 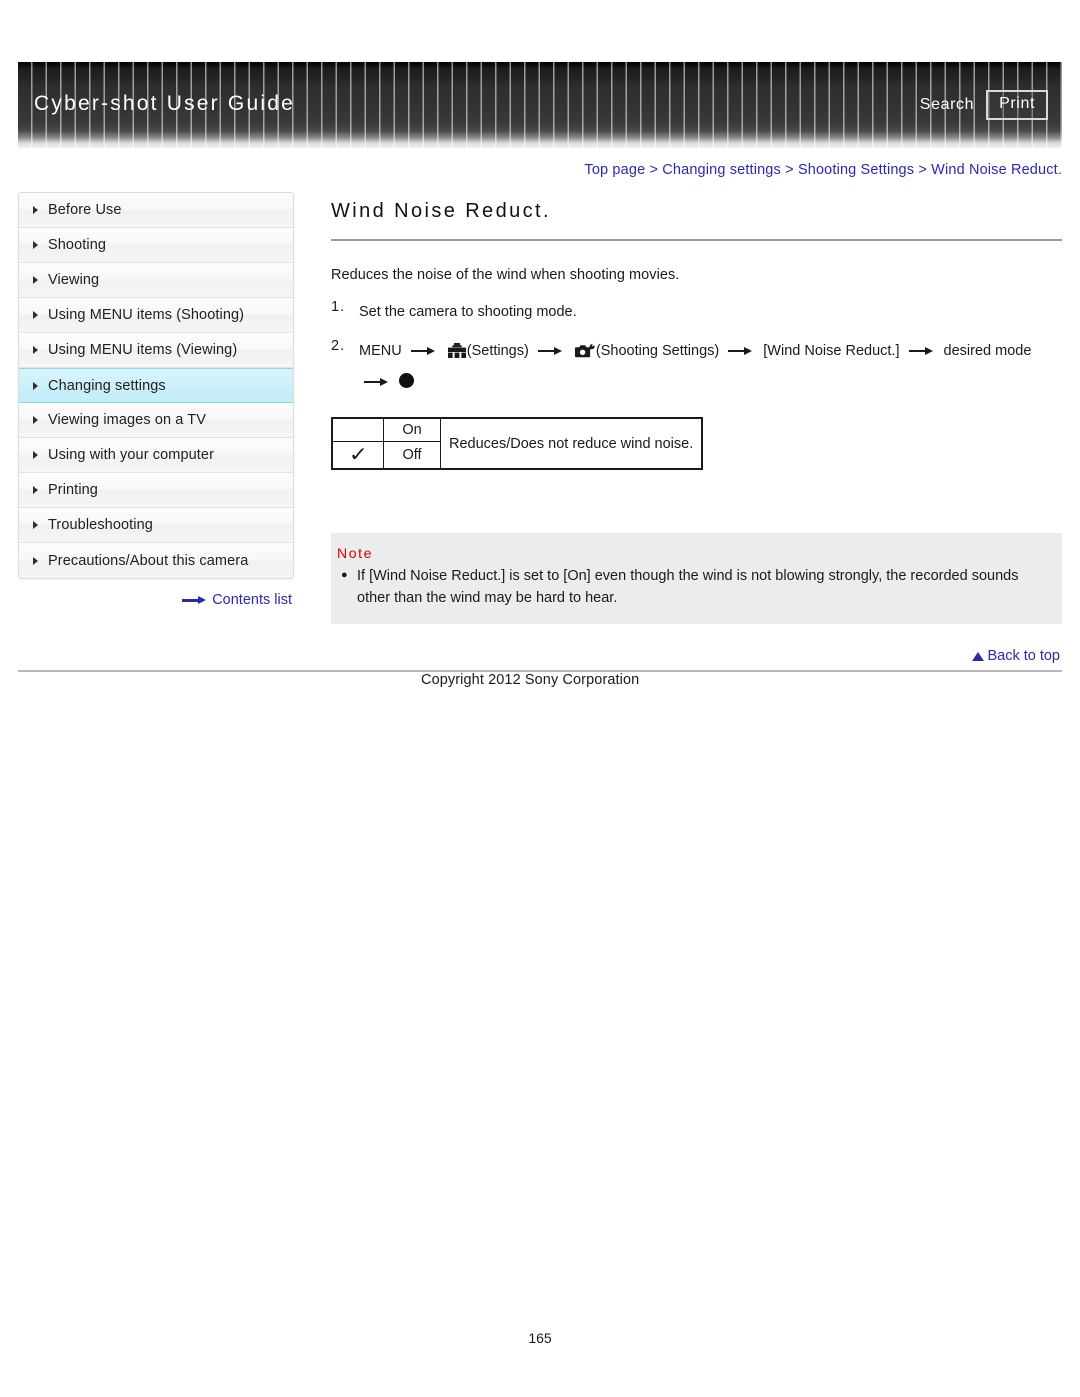 I want to click on title-divider, so click(x=696, y=240).